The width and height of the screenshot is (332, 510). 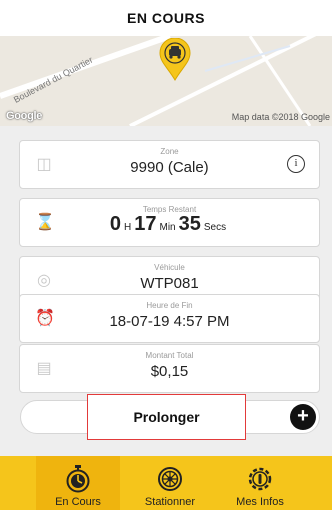 I want to click on extend-button: Prolonger, so click(x=166, y=417).